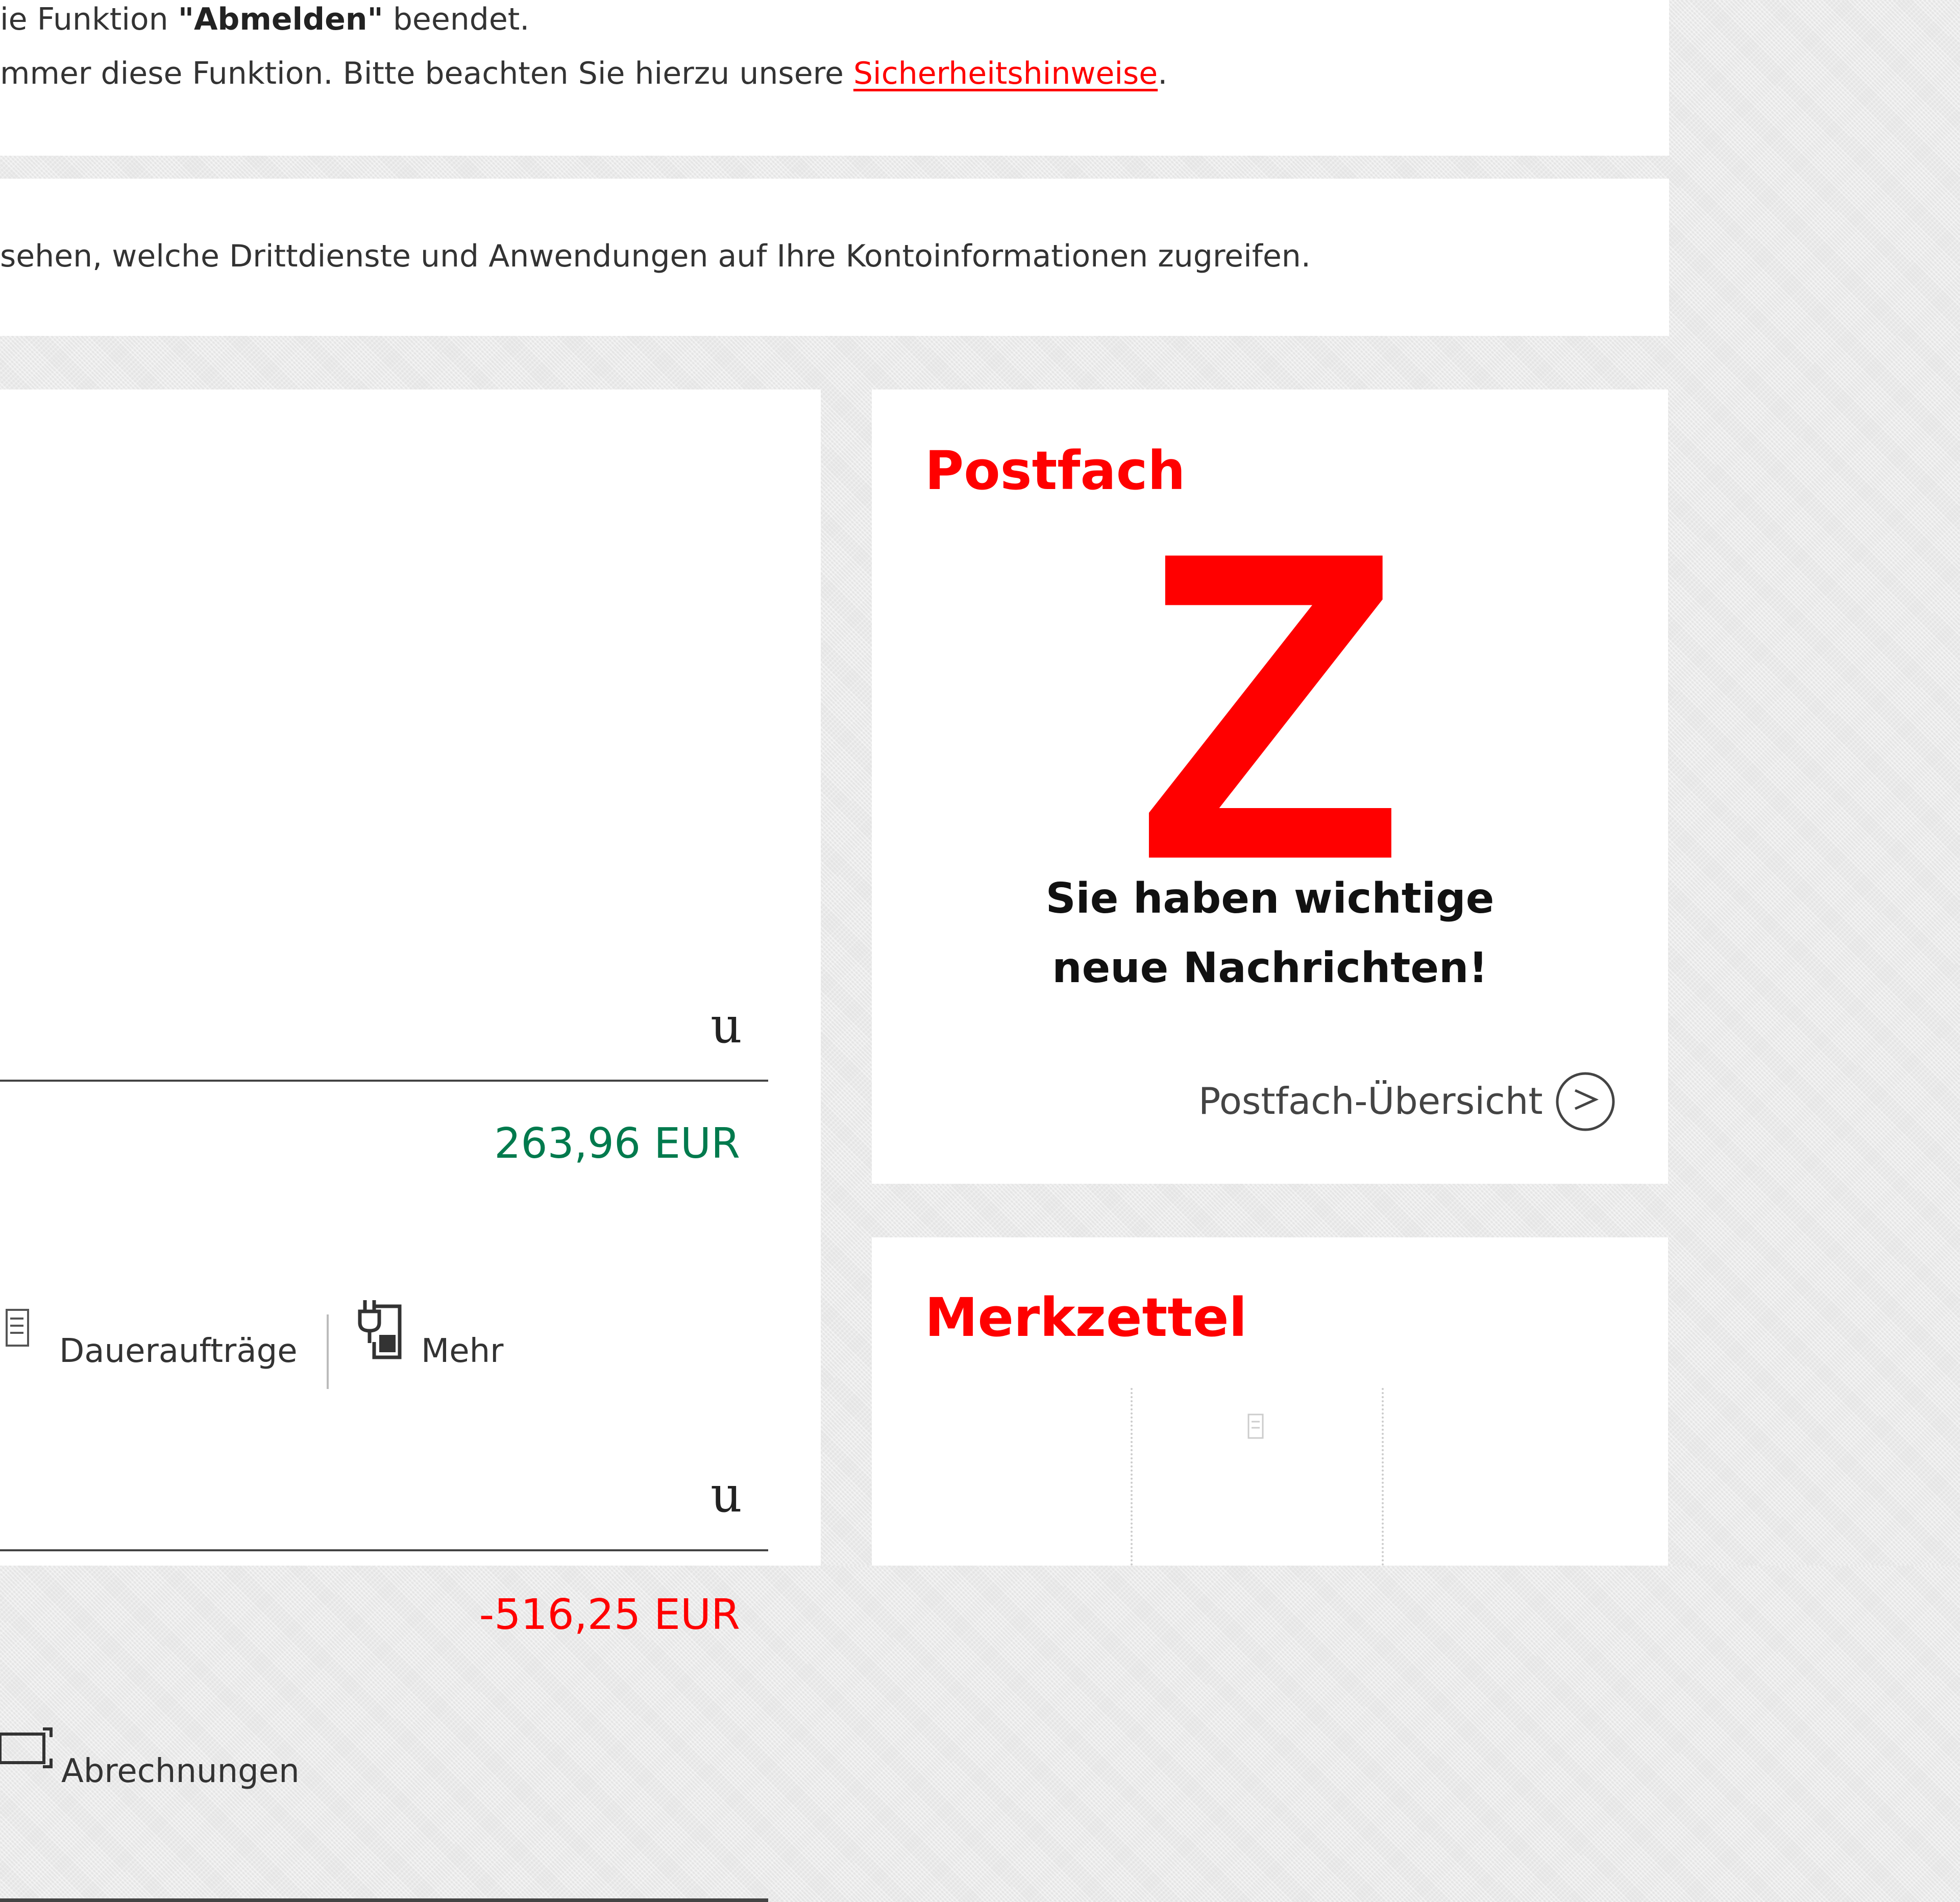  I want to click on chevron-right-circle-icon, so click(1585, 1101).